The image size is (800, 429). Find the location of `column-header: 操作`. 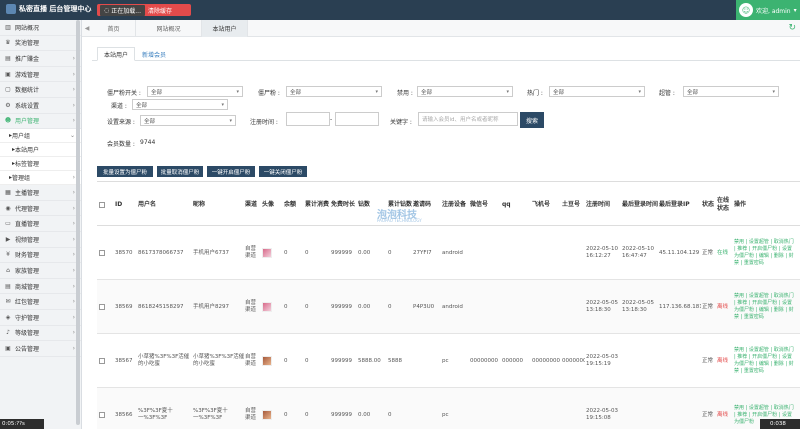

column-header: 操作 is located at coordinates (764, 204).